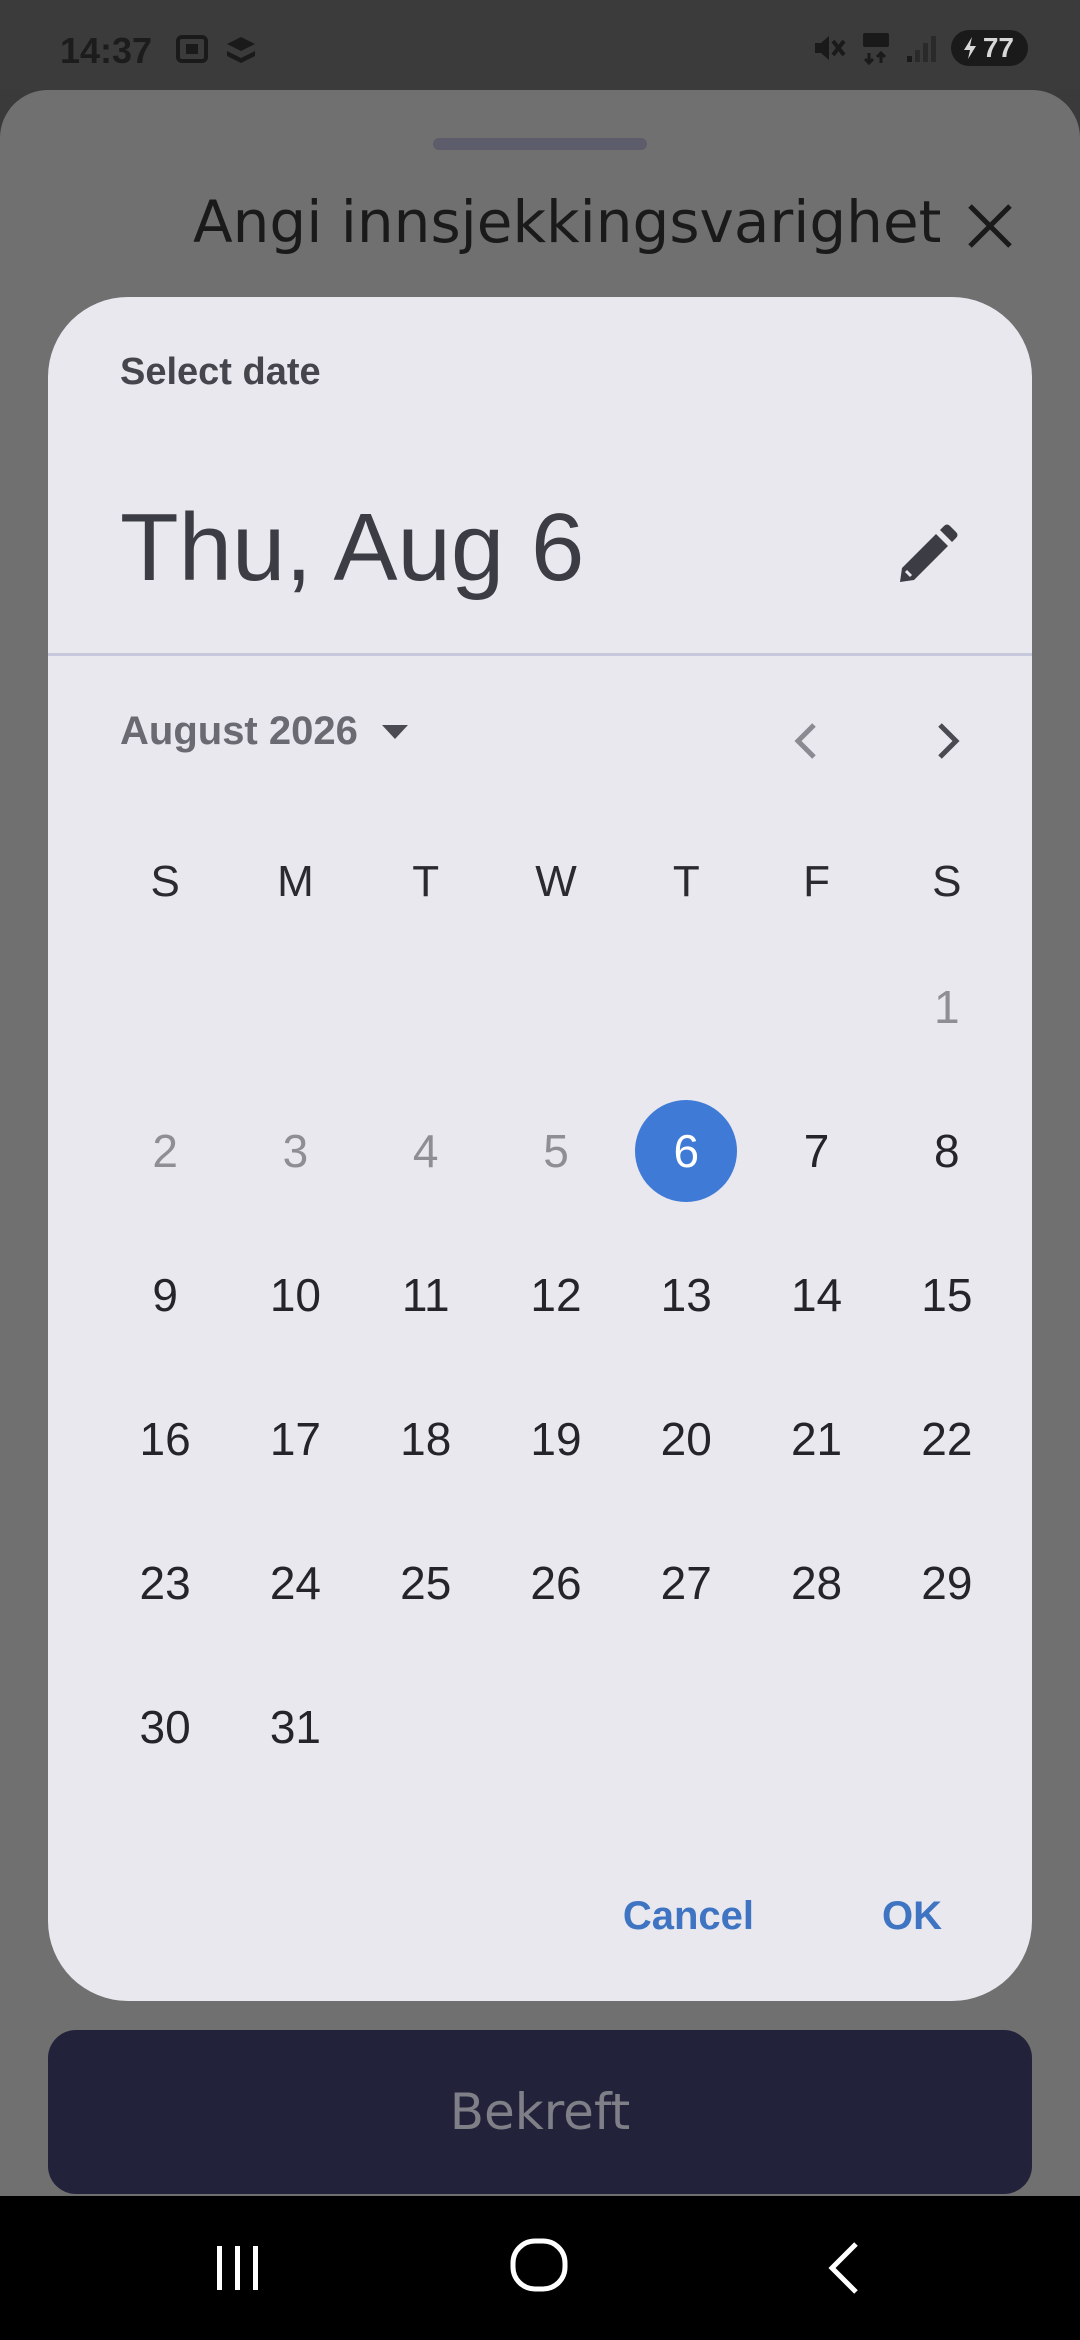 This screenshot has width=1080, height=2340. I want to click on calendar-day: 22, so click(947, 1439).